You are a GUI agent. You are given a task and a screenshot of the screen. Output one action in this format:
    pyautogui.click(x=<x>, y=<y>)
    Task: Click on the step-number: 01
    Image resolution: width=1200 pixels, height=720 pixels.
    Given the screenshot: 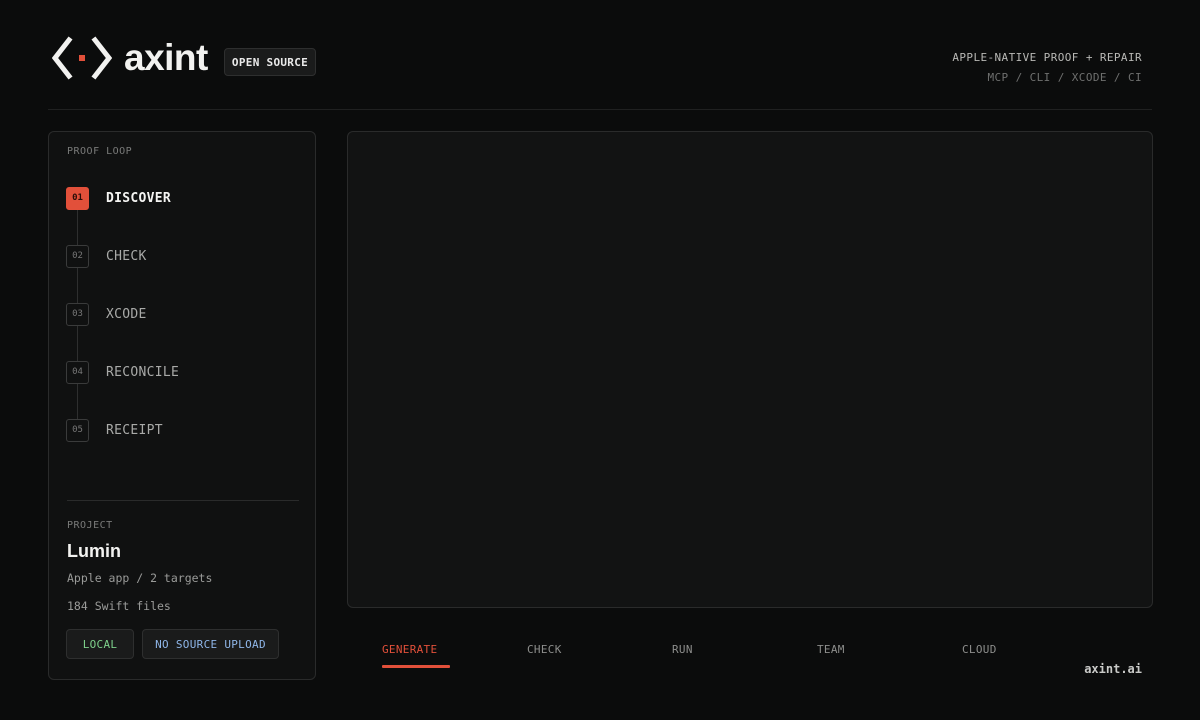 What is the action you would take?
    pyautogui.click(x=77, y=198)
    